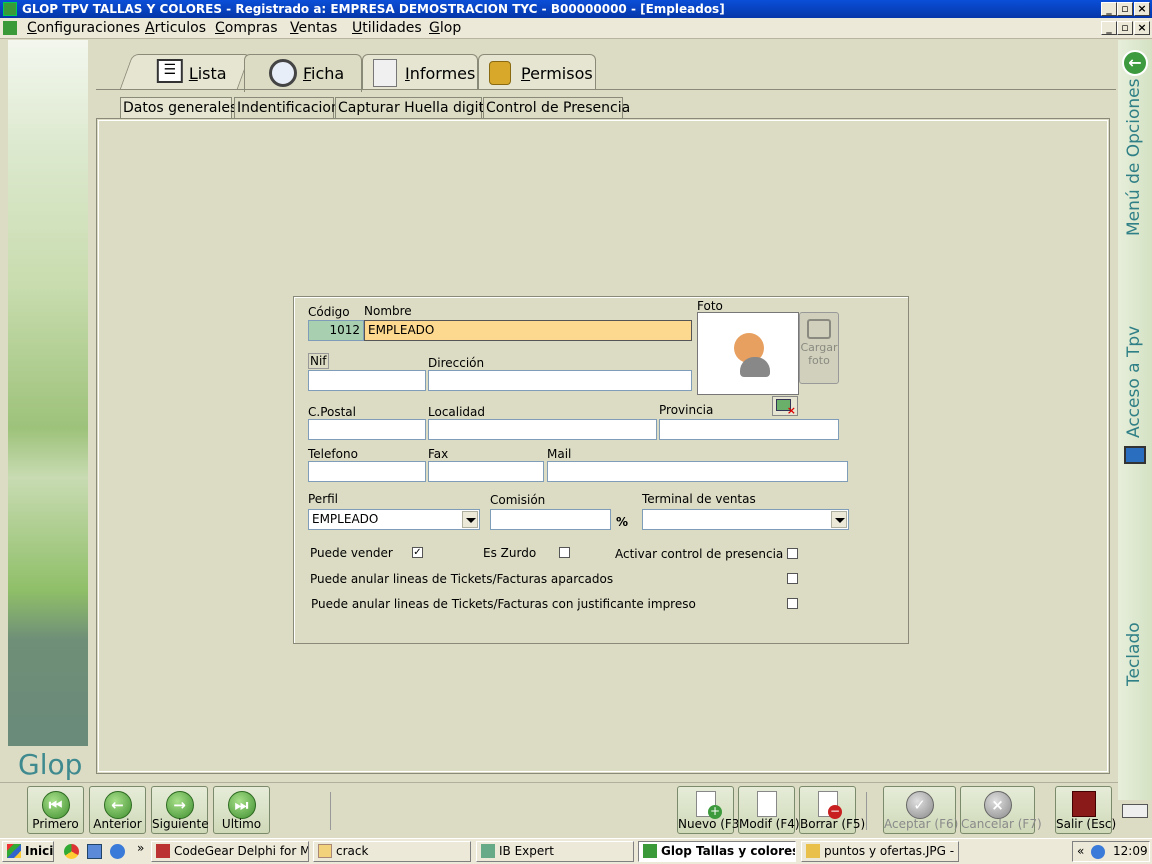 The width and height of the screenshot is (1152, 864). What do you see at coordinates (303, 73) in the screenshot?
I see `tab-ficha: Ficha` at bounding box center [303, 73].